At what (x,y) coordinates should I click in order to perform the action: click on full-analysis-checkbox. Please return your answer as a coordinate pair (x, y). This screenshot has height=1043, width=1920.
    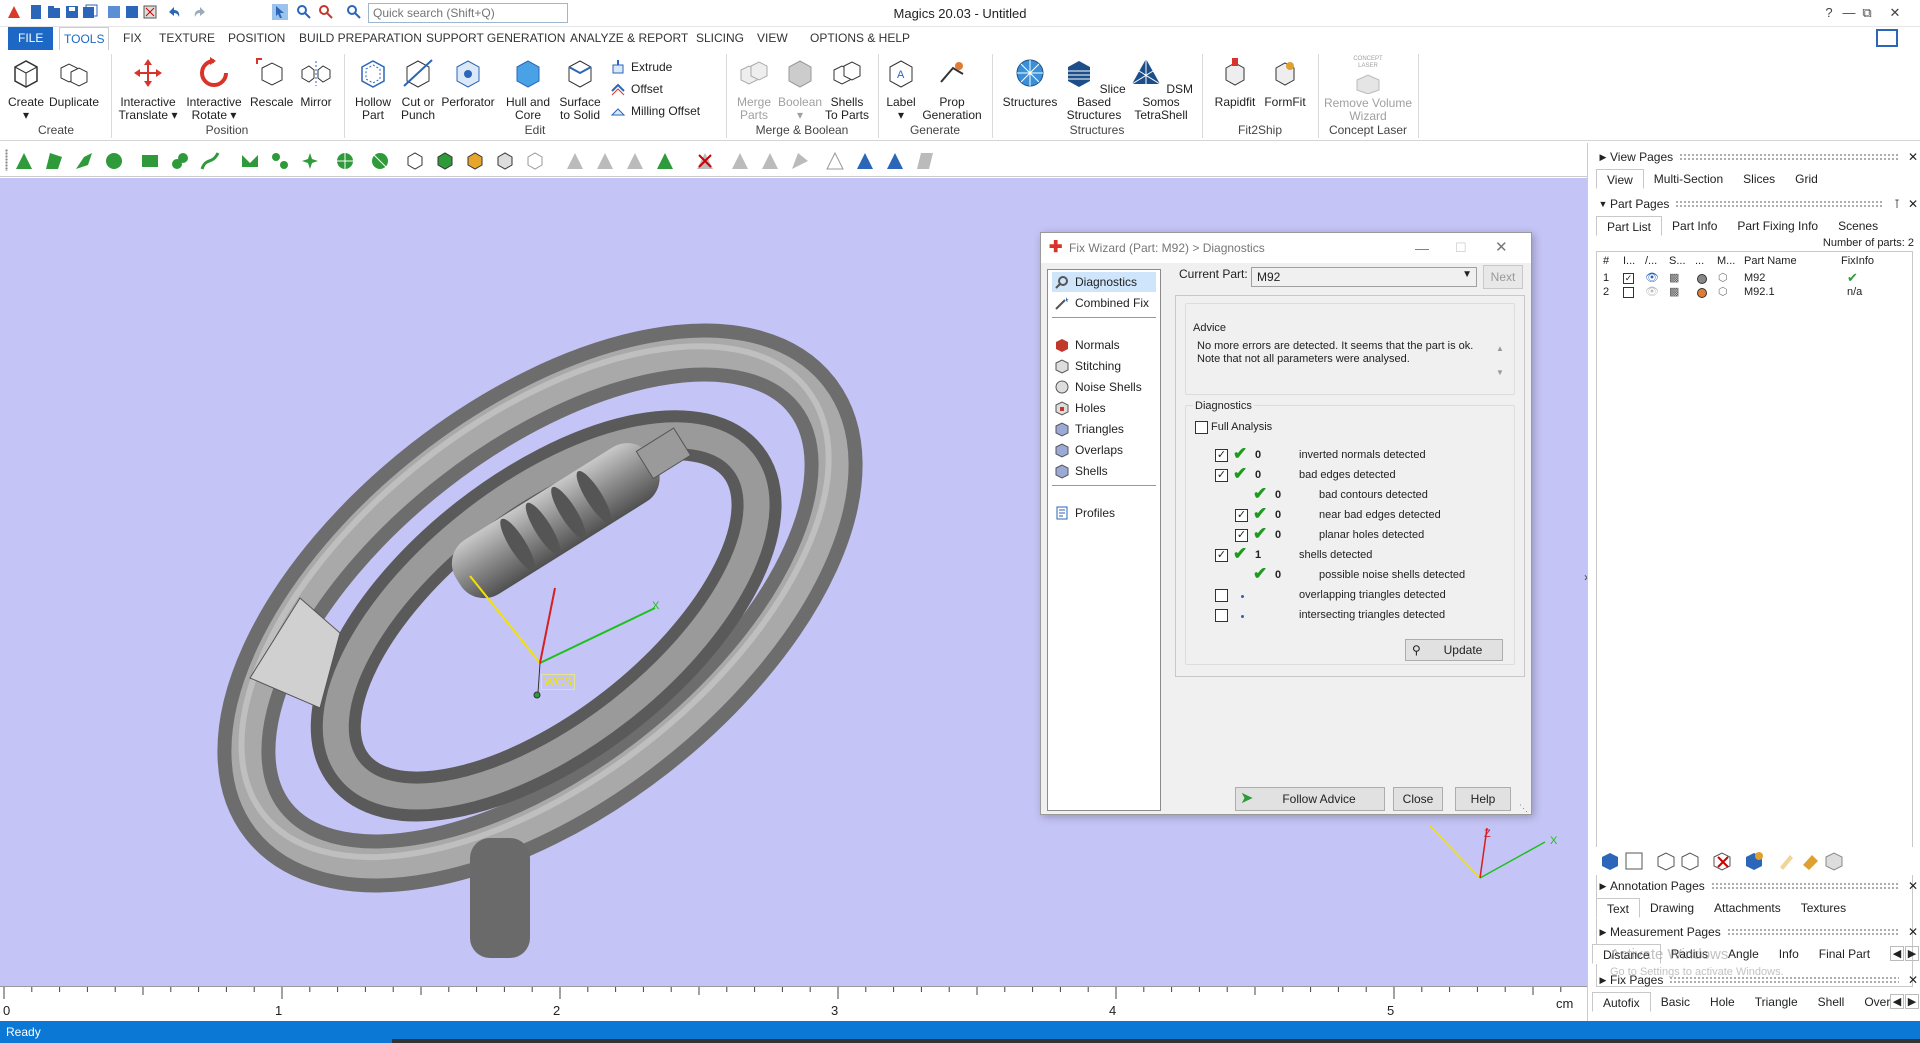
    Looking at the image, I should click on (1201, 427).